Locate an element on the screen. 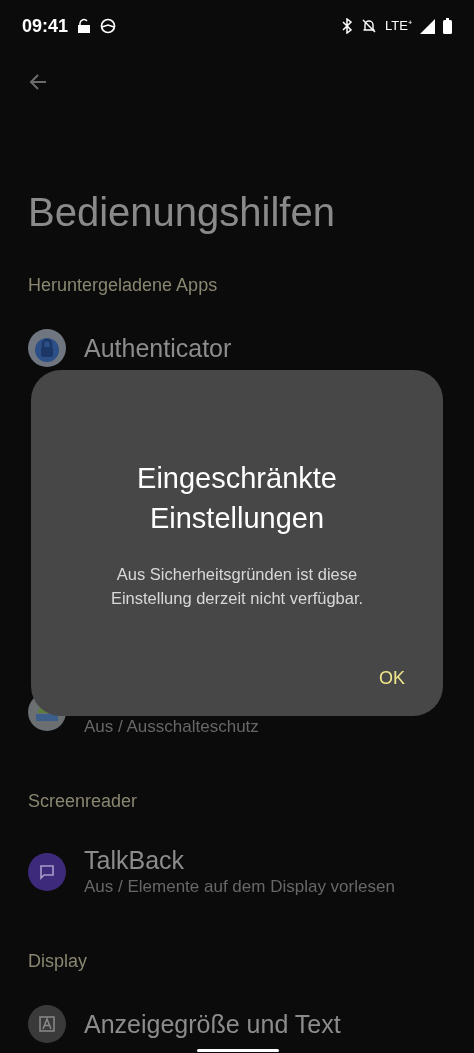 The height and width of the screenshot is (1053, 474). ok-button: OK is located at coordinates (392, 678).